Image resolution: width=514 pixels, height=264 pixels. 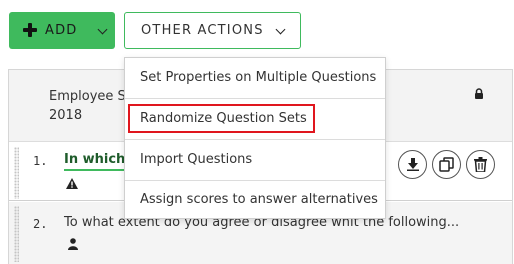 I want to click on copy-button, so click(x=446, y=164).